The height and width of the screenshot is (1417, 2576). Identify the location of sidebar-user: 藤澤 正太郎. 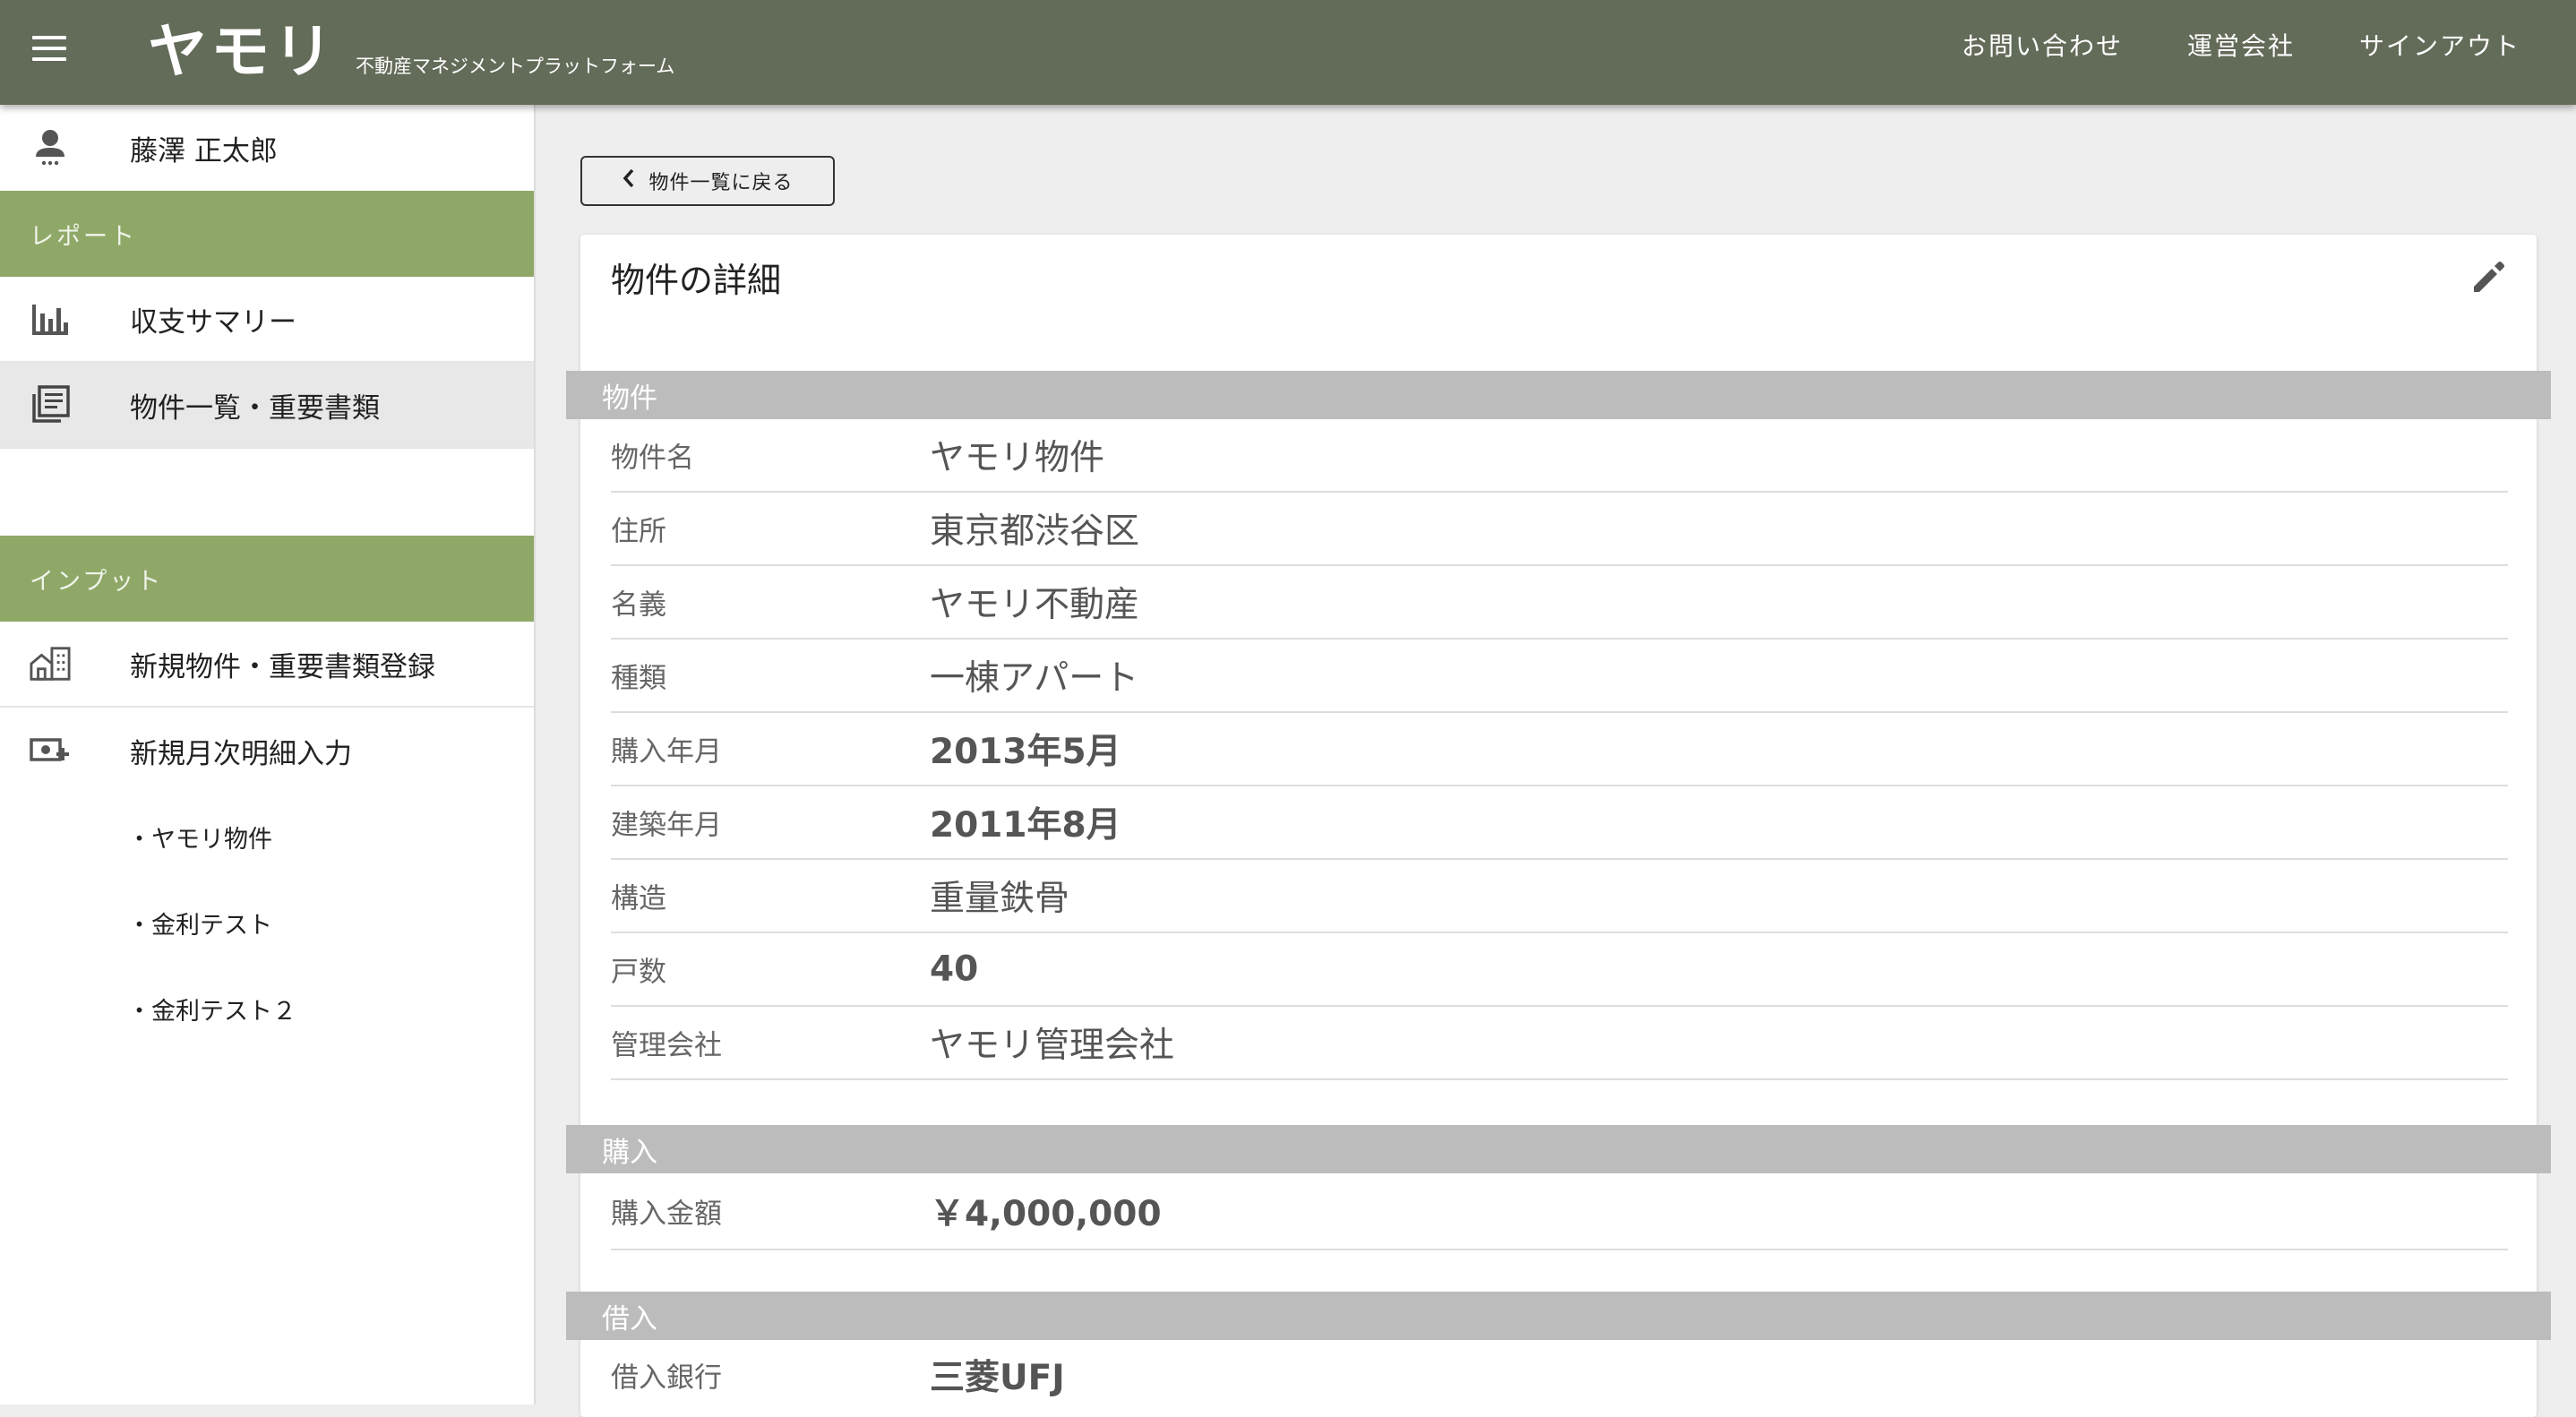
(267, 148).